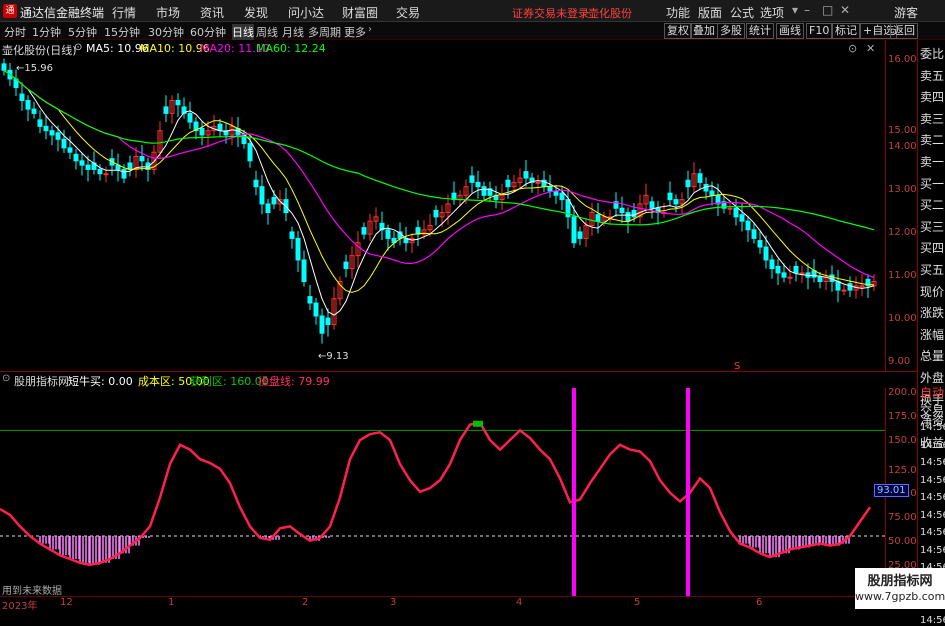 The height and width of the screenshot is (626, 945). I want to click on menu-hangqing: 行情, so click(124, 12).